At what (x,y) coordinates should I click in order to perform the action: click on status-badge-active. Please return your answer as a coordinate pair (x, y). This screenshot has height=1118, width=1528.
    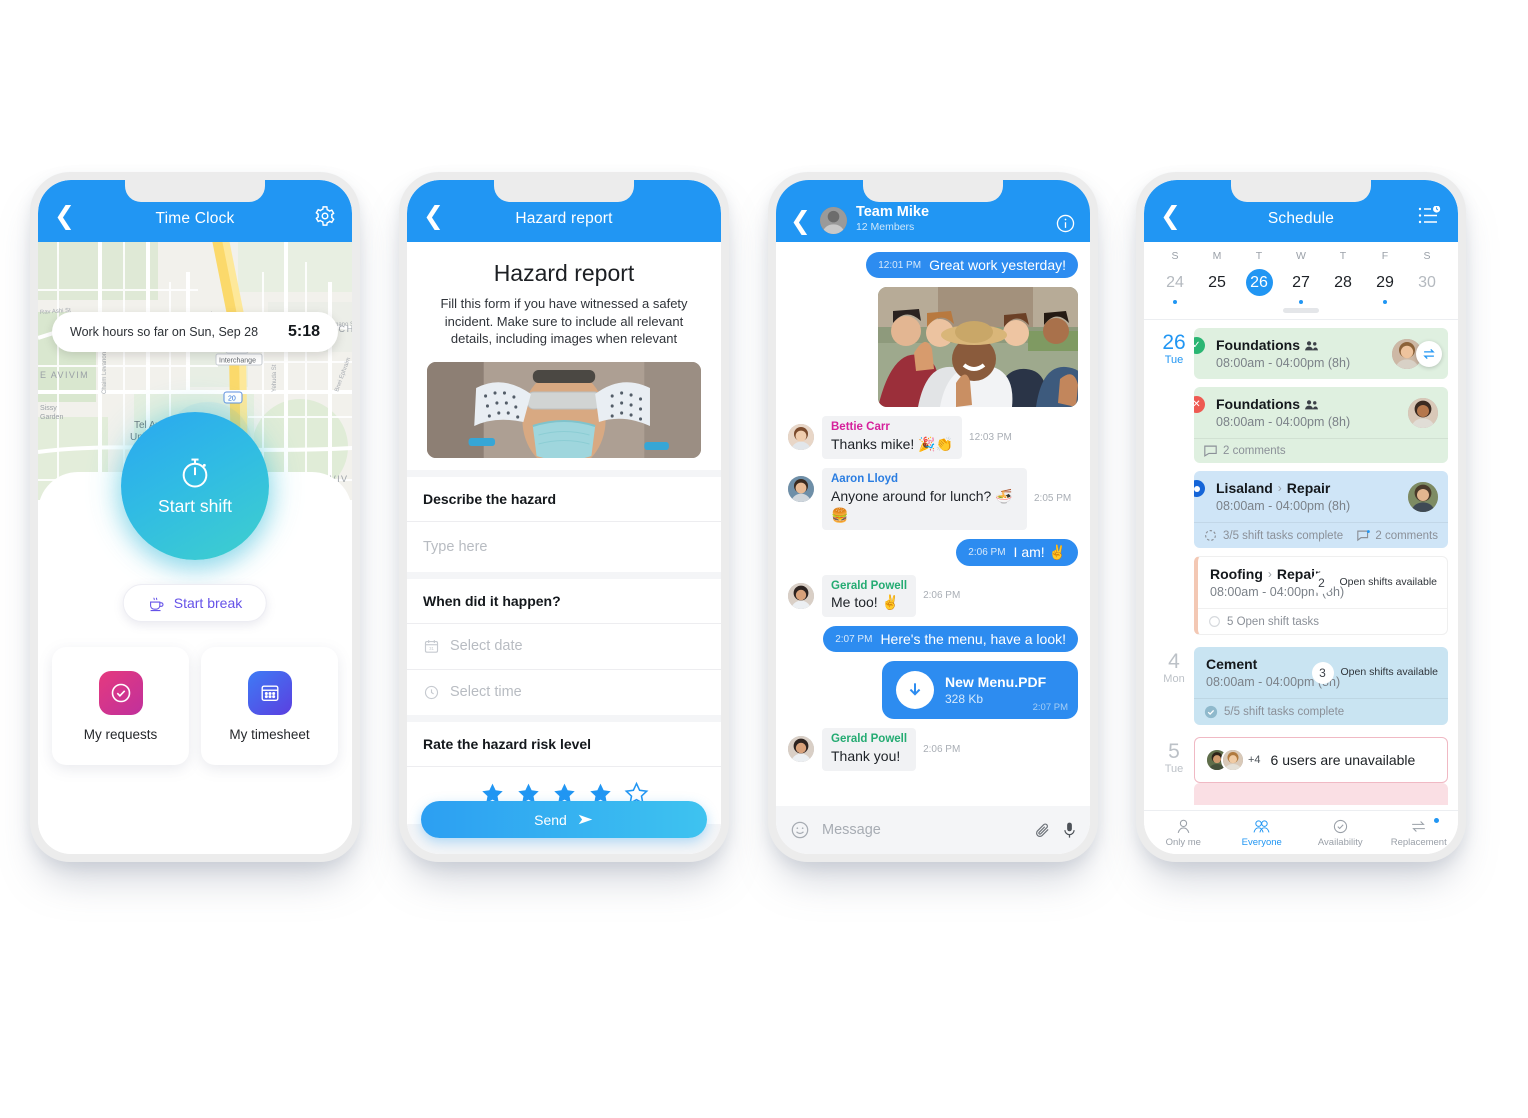
    Looking at the image, I should click on (1199, 488).